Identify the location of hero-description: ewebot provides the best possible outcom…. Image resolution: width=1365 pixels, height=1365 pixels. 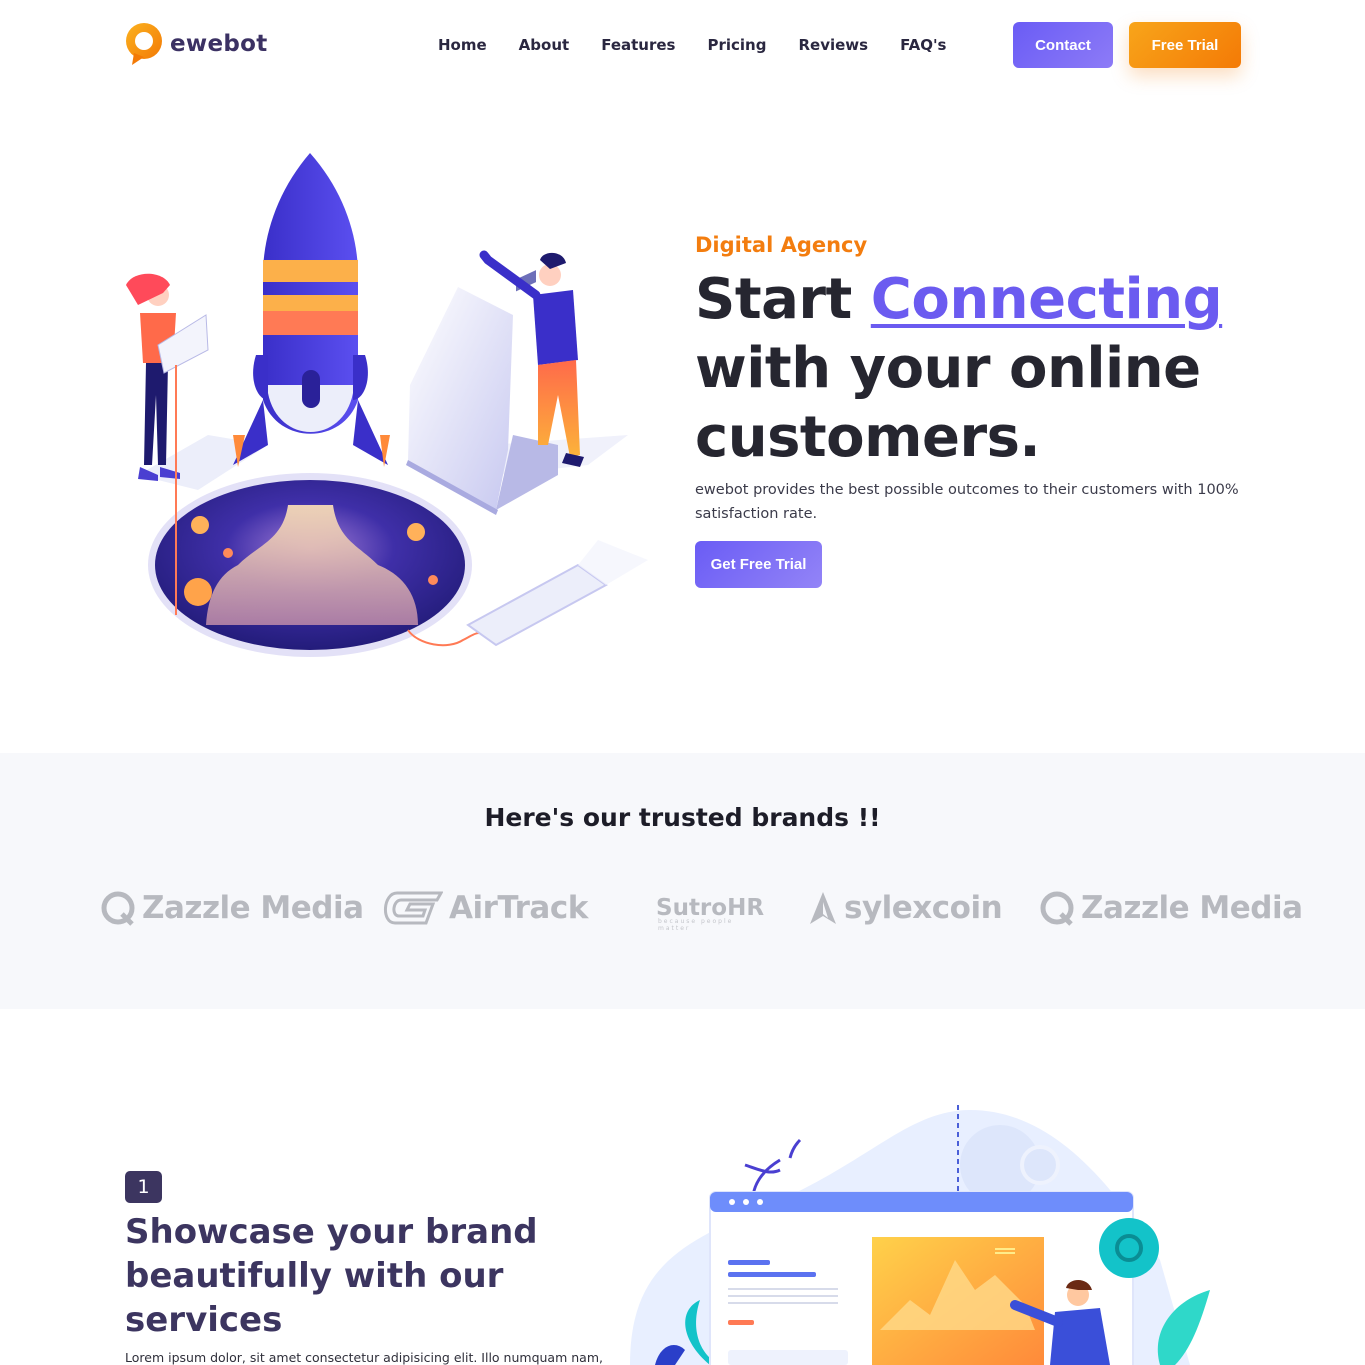
(967, 502).